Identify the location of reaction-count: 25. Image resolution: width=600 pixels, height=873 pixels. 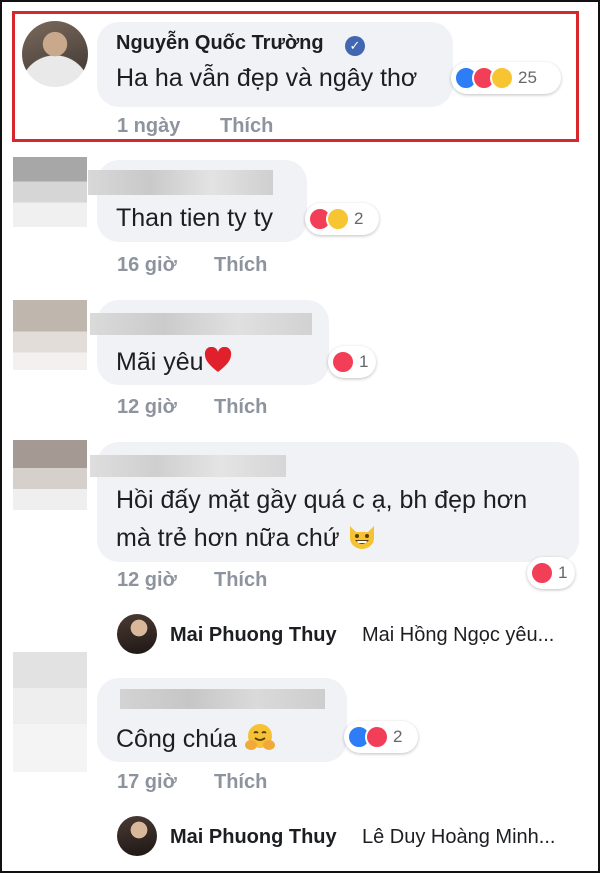
(527, 77).